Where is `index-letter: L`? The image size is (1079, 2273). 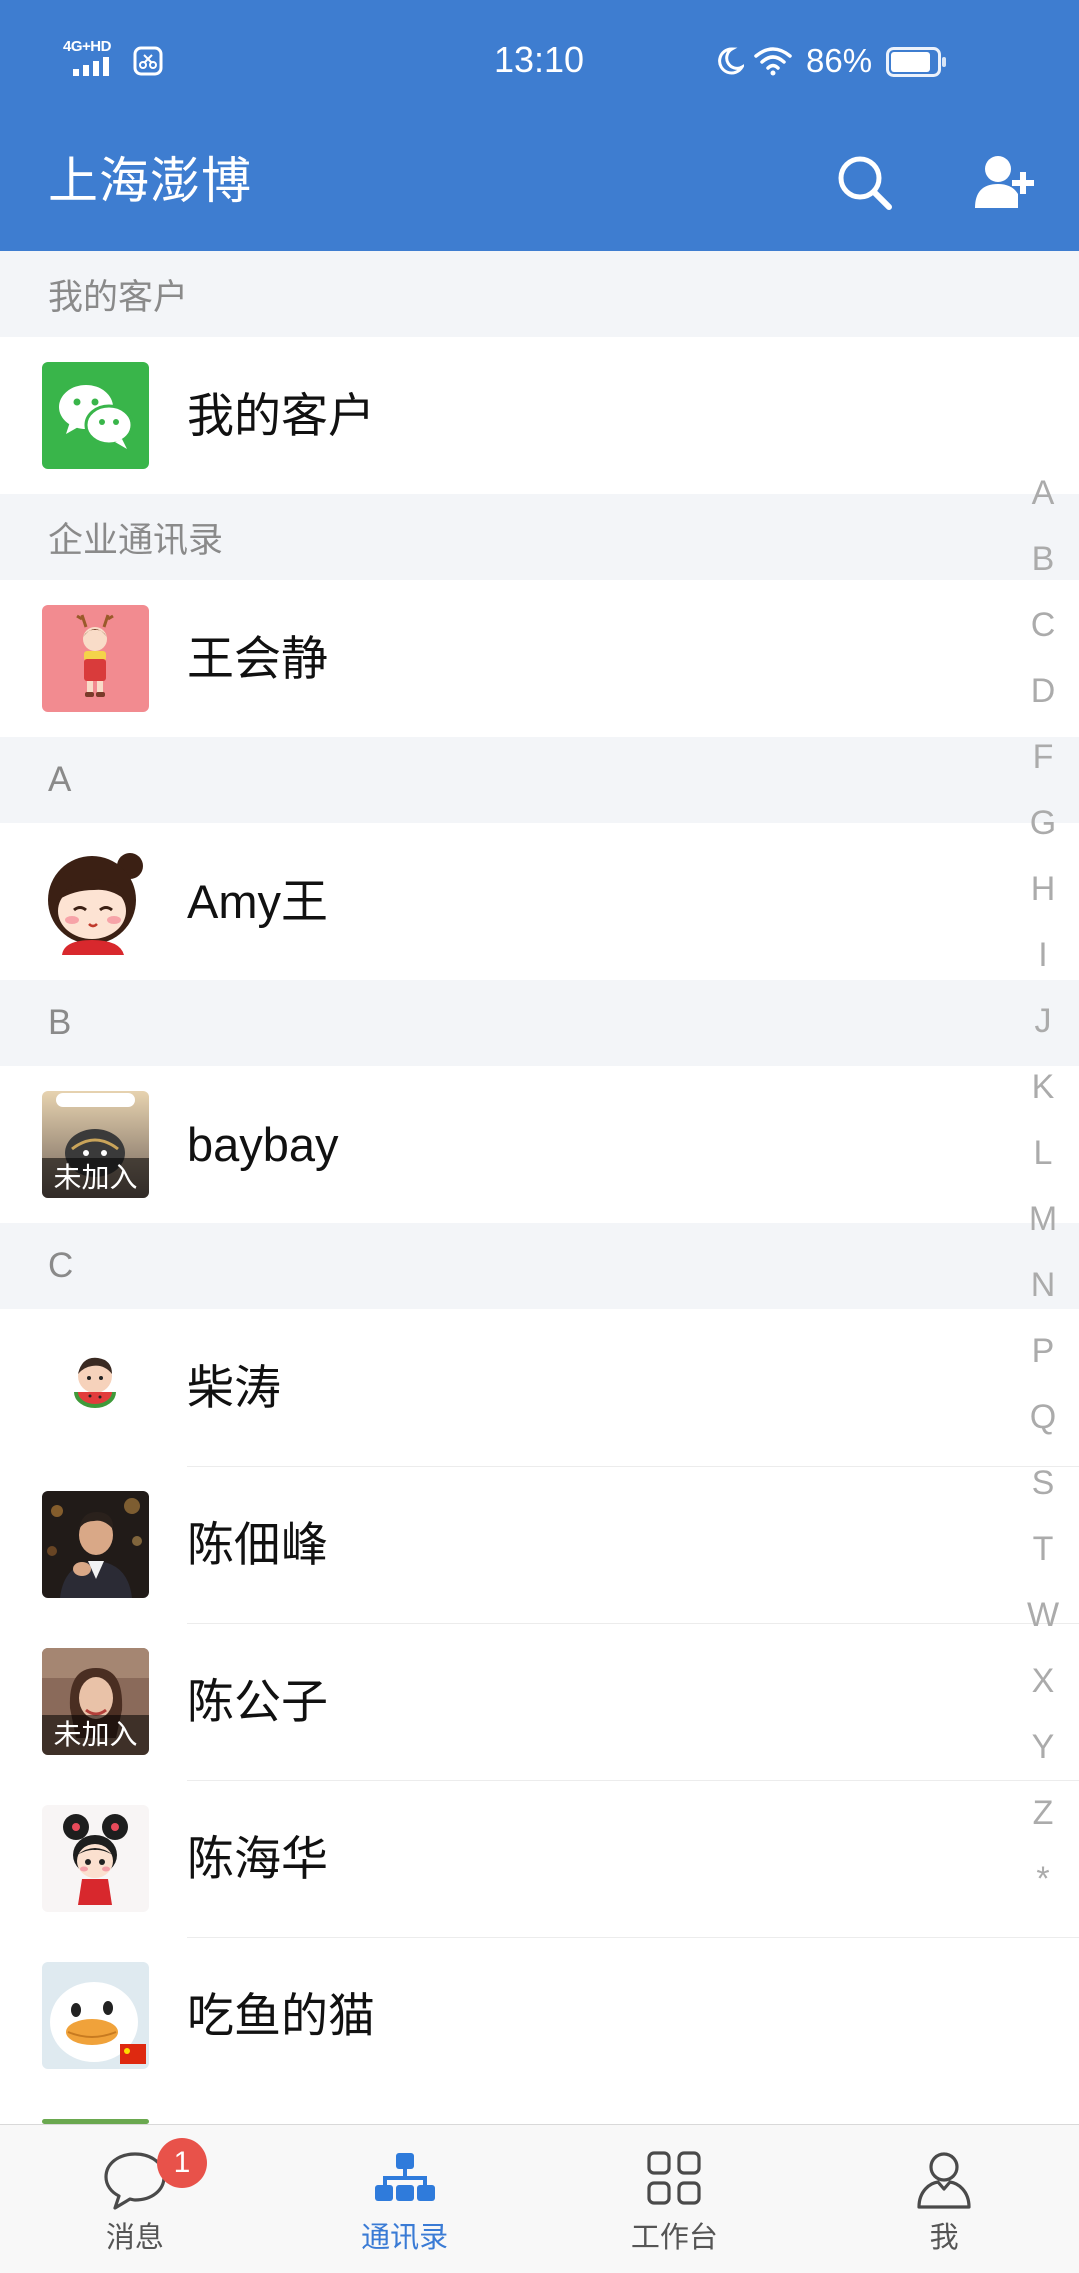
index-letter: L is located at coordinates (1043, 1153).